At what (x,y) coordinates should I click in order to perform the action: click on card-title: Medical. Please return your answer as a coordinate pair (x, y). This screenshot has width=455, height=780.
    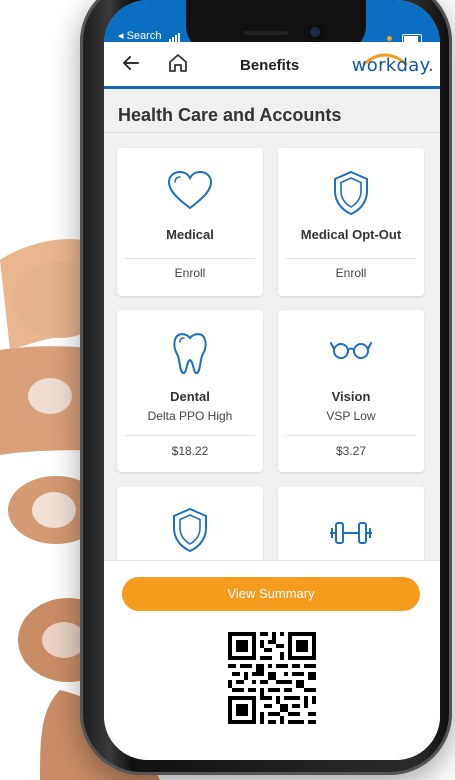
    Looking at the image, I should click on (190, 234).